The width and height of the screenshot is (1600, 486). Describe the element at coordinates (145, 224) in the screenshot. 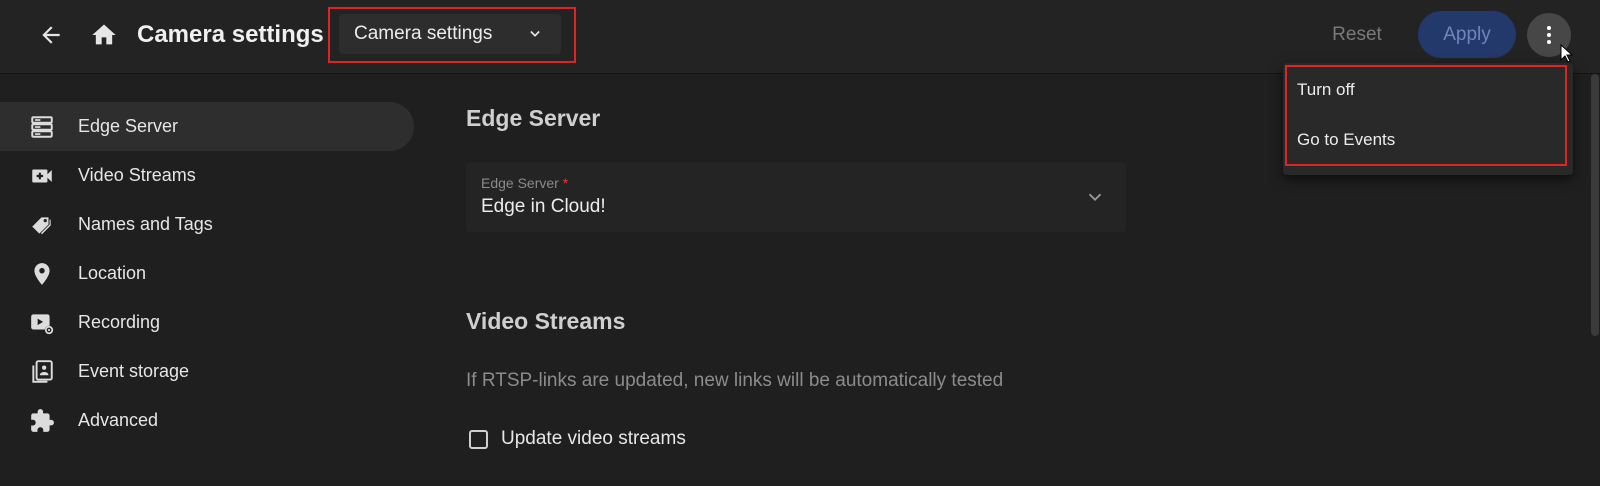

I see `sidebar-item-label: Names and Tags` at that location.